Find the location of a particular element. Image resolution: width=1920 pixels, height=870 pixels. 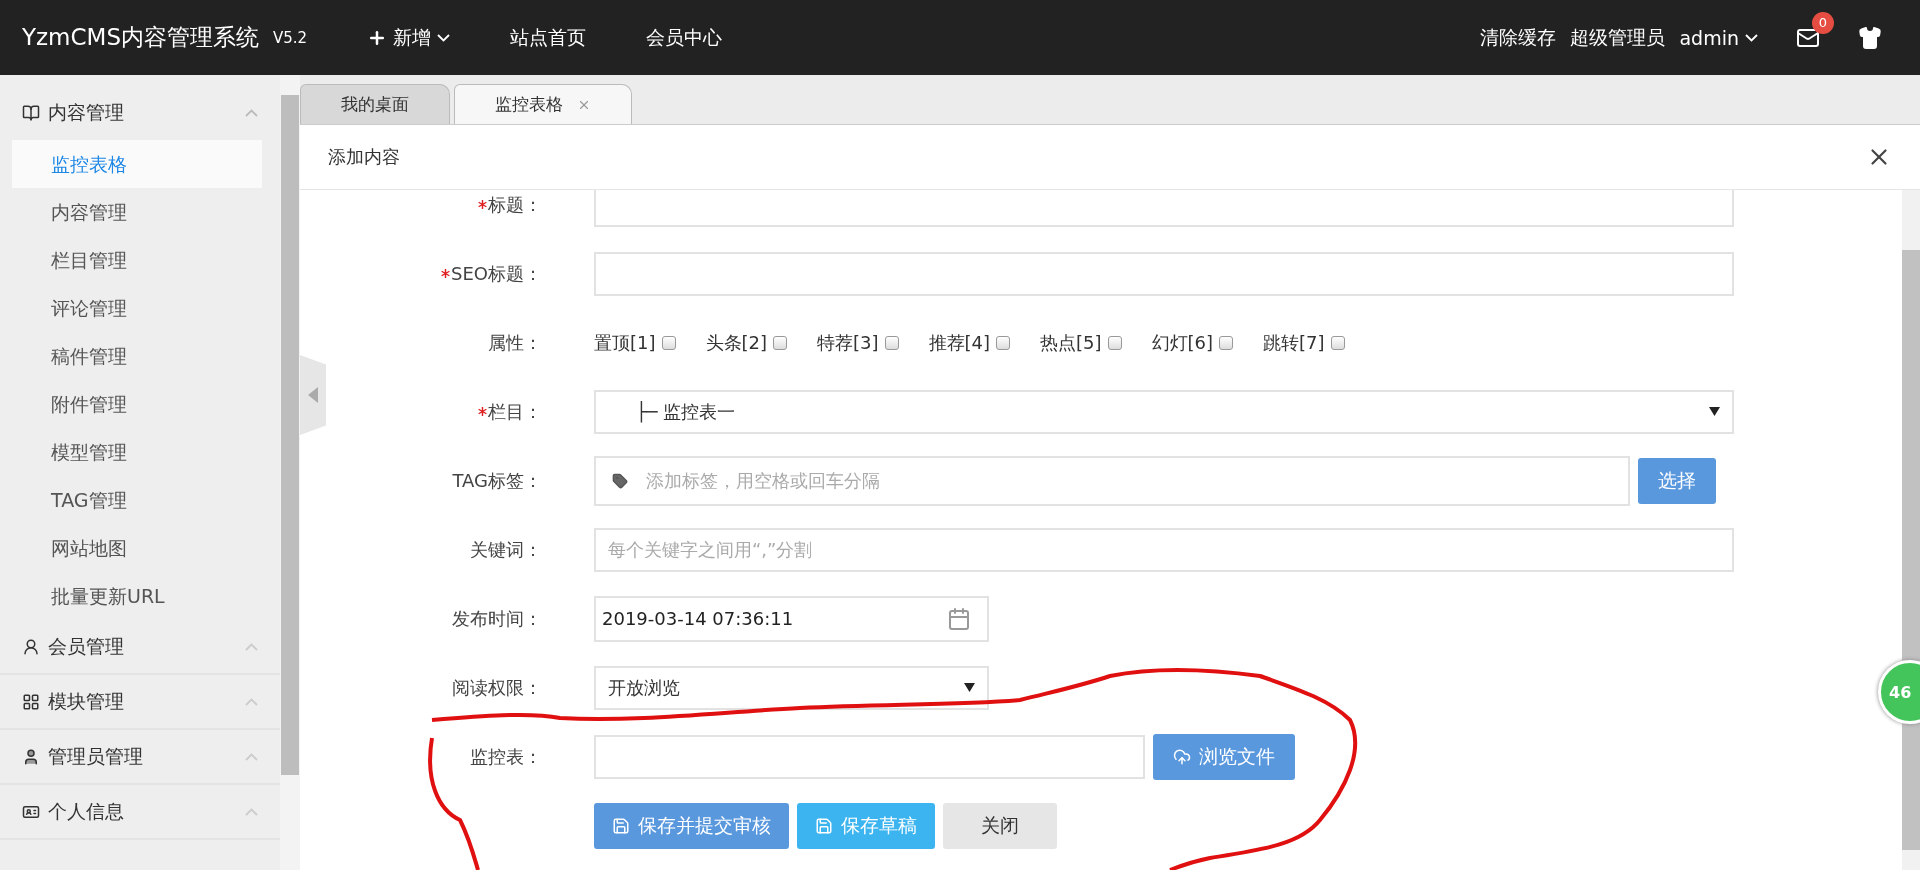

nav-link: 站点首页 is located at coordinates (548, 37).